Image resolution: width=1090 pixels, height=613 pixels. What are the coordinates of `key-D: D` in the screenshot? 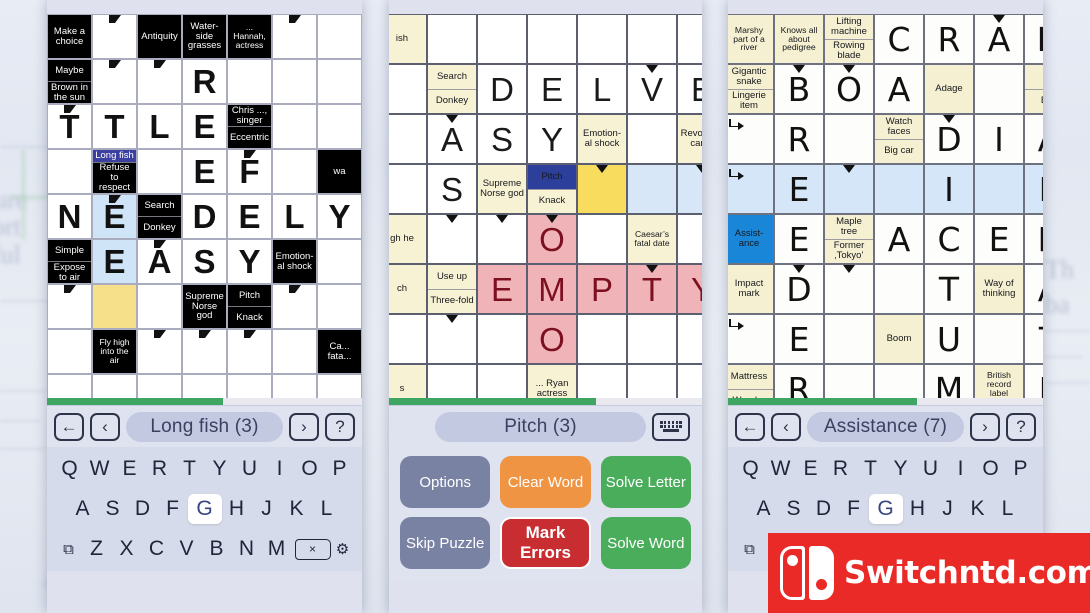 It's located at (143, 509).